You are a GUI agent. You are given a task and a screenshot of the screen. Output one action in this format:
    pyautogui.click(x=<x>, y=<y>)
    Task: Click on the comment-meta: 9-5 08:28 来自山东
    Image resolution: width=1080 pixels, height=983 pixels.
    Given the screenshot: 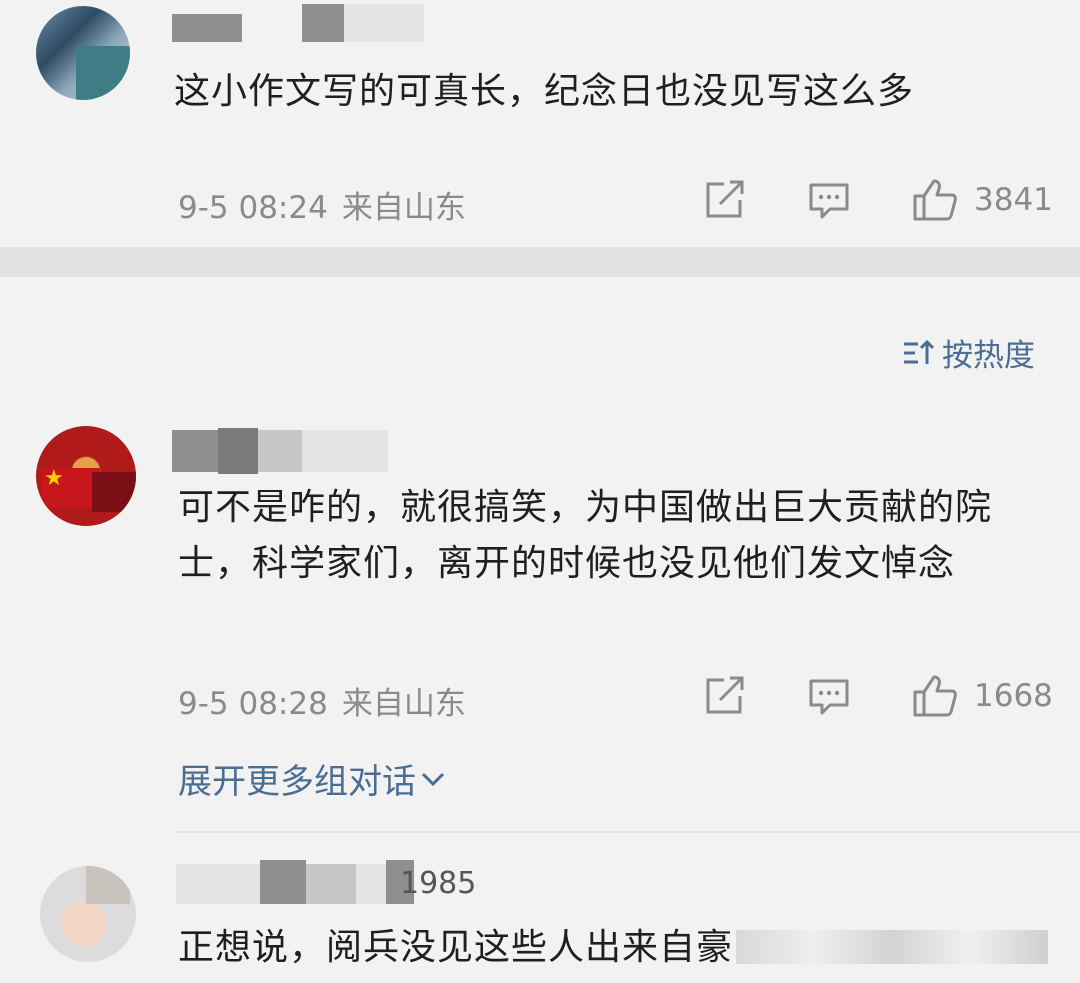 What is the action you would take?
    pyautogui.click(x=322, y=700)
    